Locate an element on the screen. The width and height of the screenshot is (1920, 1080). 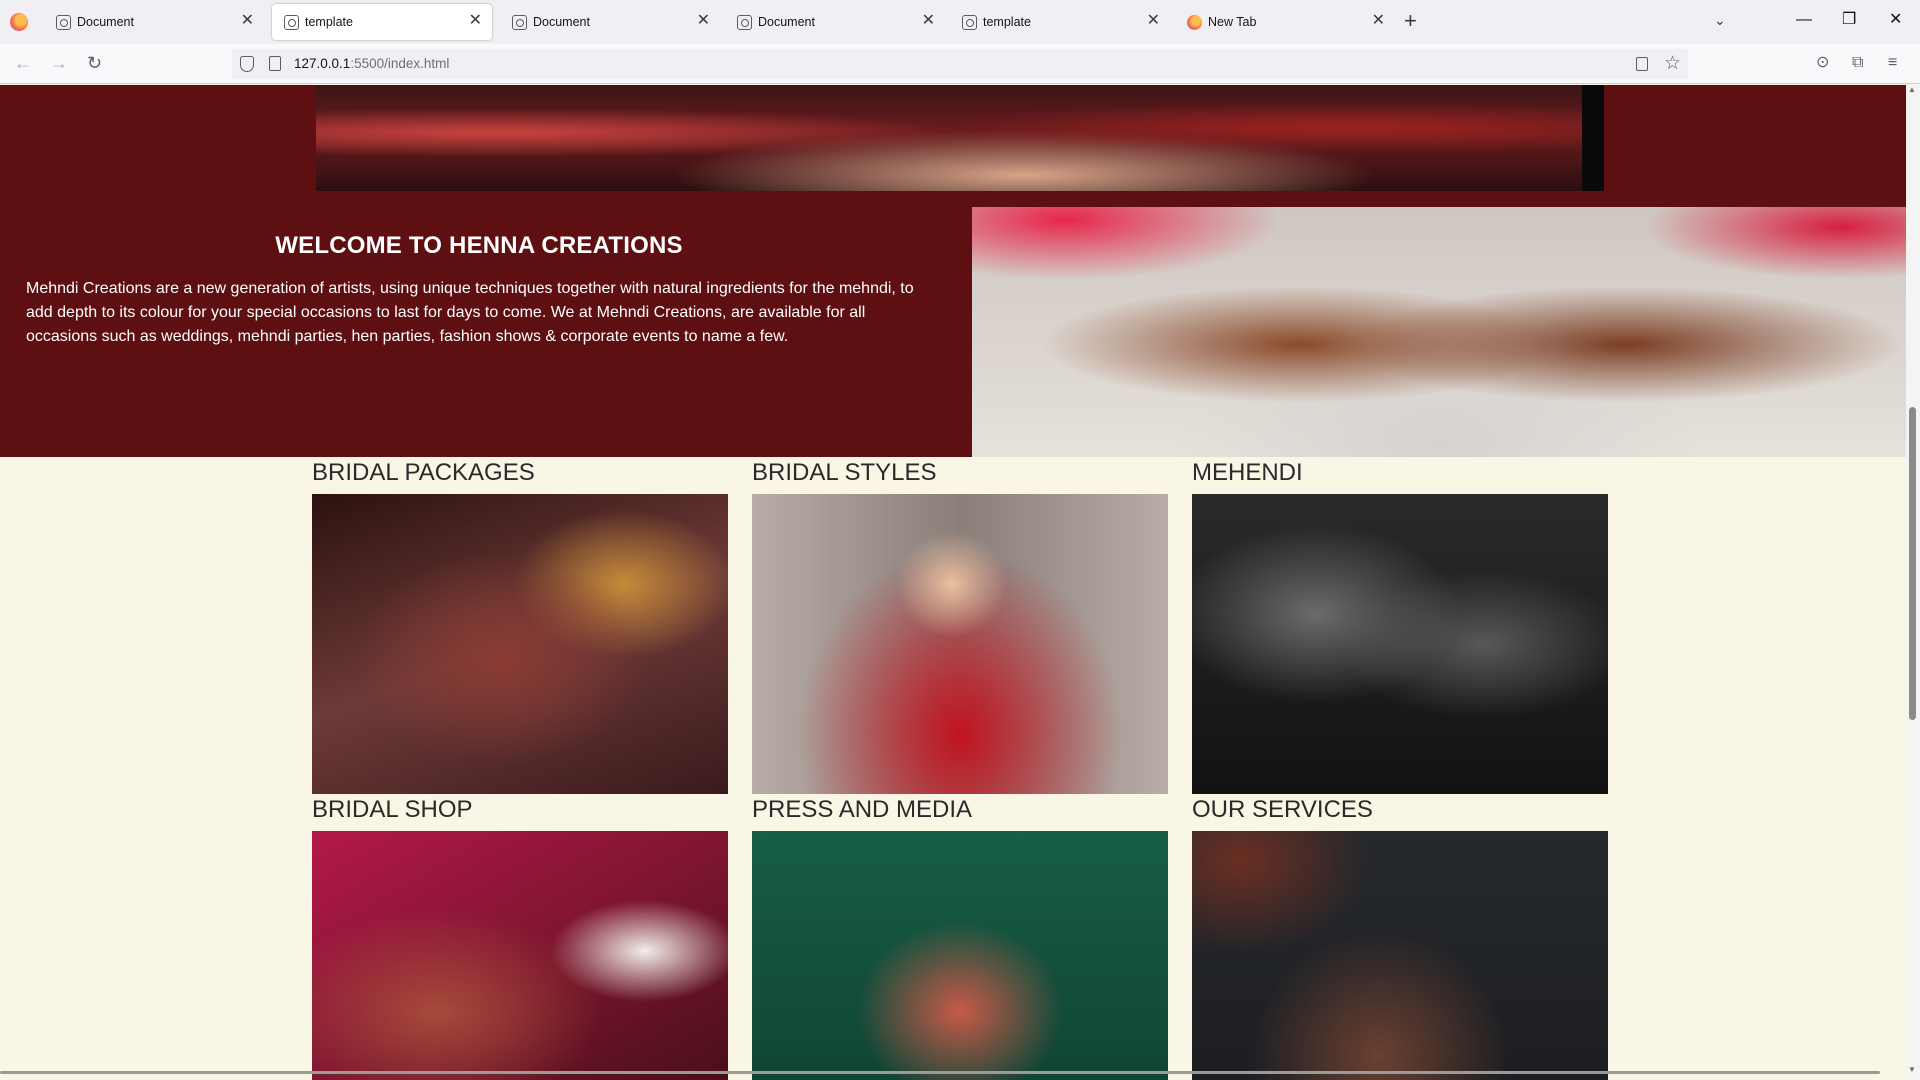
mehendi-image is located at coordinates (1400, 644).